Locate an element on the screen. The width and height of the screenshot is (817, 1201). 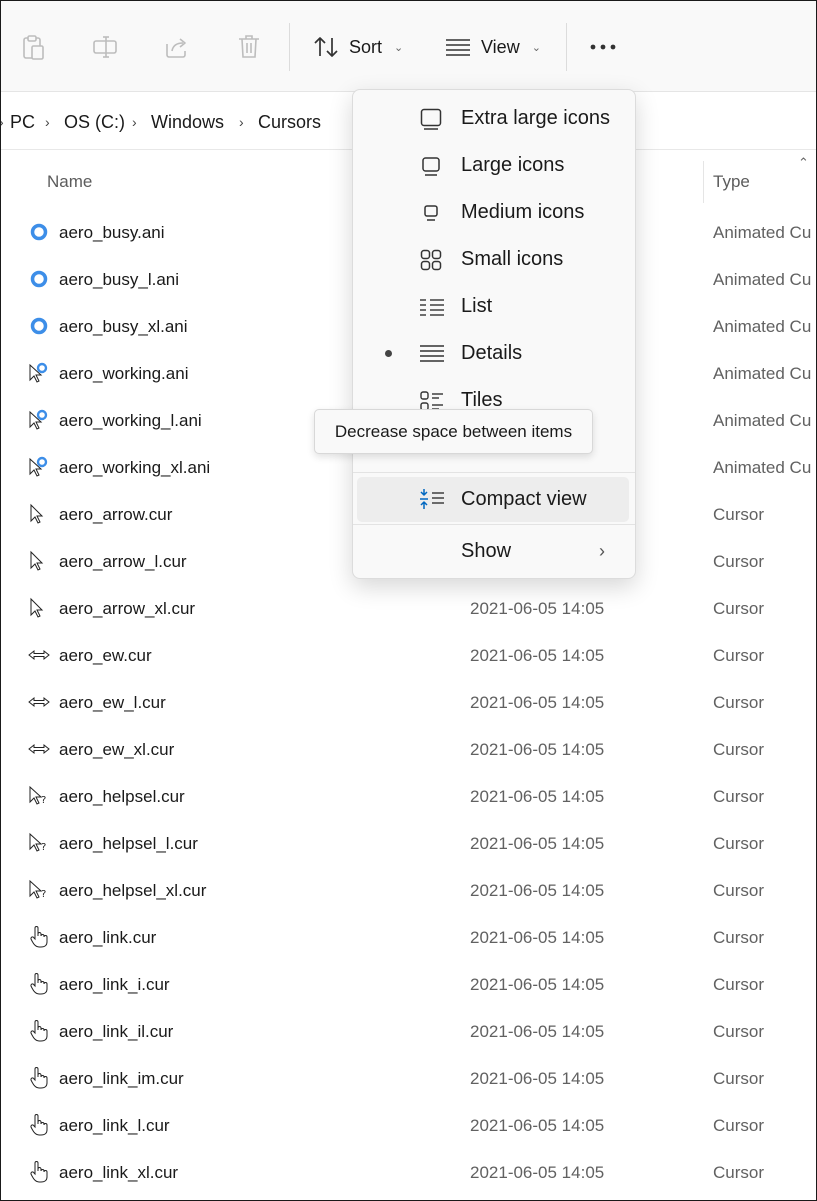
menu-item-extra-large-icons: Extra large icons is located at coordinates (493, 118).